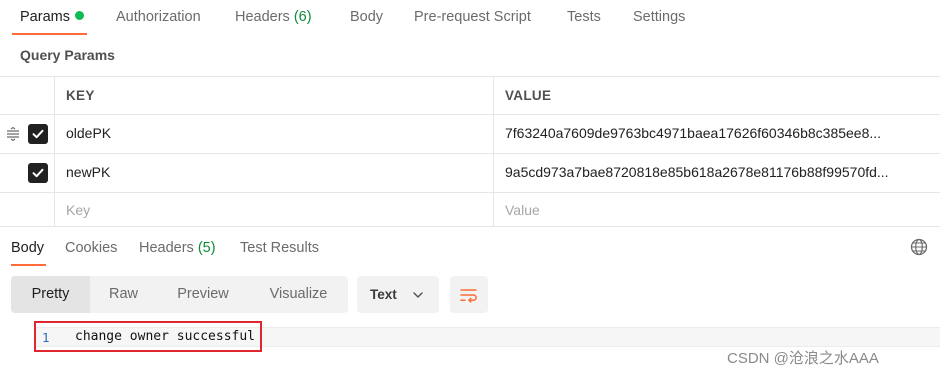 The height and width of the screenshot is (375, 940). I want to click on table-row-empty: Key Value, so click(470, 210).